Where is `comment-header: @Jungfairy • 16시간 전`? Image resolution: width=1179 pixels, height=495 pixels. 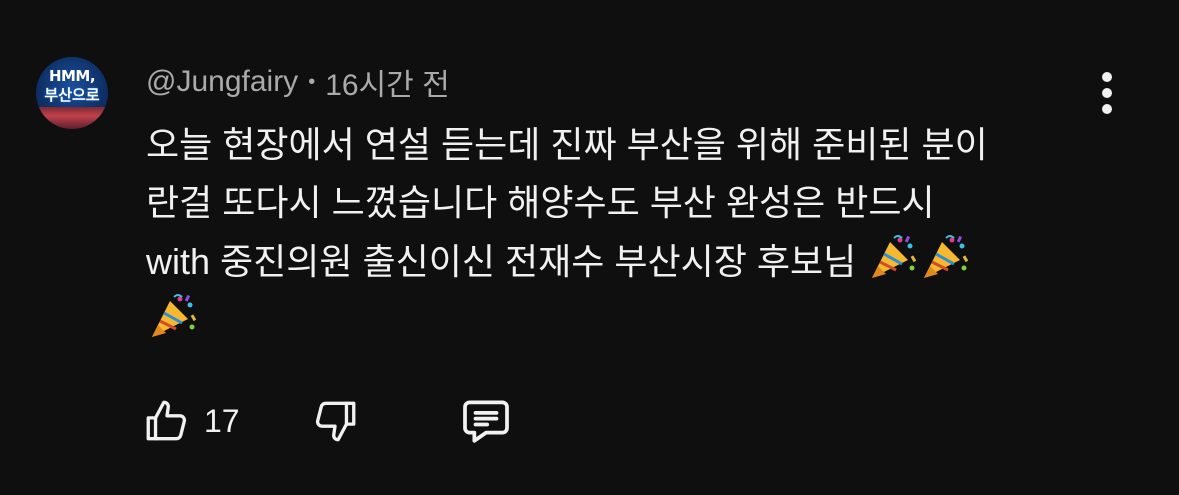 comment-header: @Jungfairy • 16시간 전 is located at coordinates (298, 82).